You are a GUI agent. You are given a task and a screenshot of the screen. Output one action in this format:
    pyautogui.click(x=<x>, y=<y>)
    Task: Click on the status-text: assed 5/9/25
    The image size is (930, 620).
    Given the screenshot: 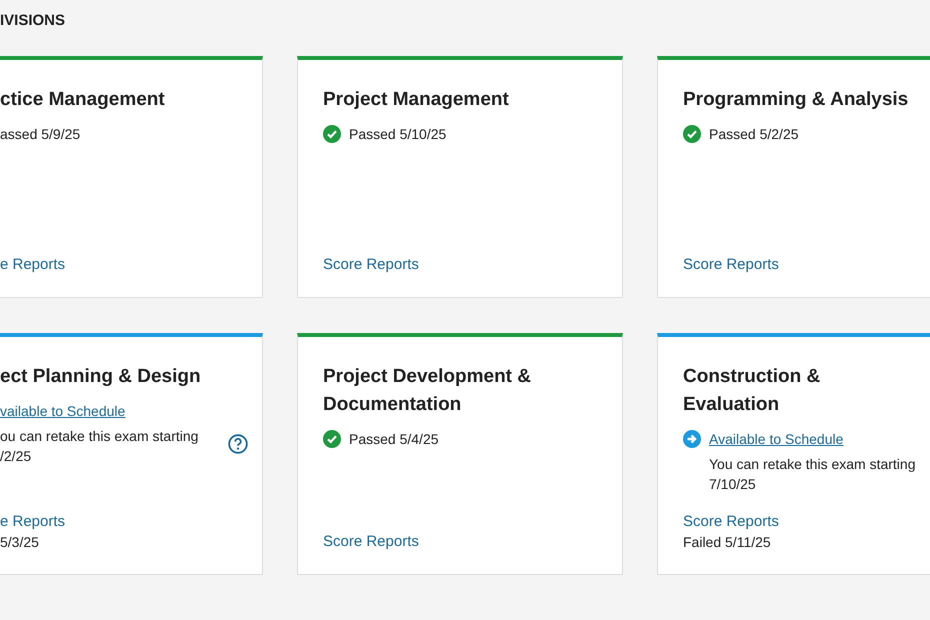 What is the action you would take?
    pyautogui.click(x=40, y=134)
    